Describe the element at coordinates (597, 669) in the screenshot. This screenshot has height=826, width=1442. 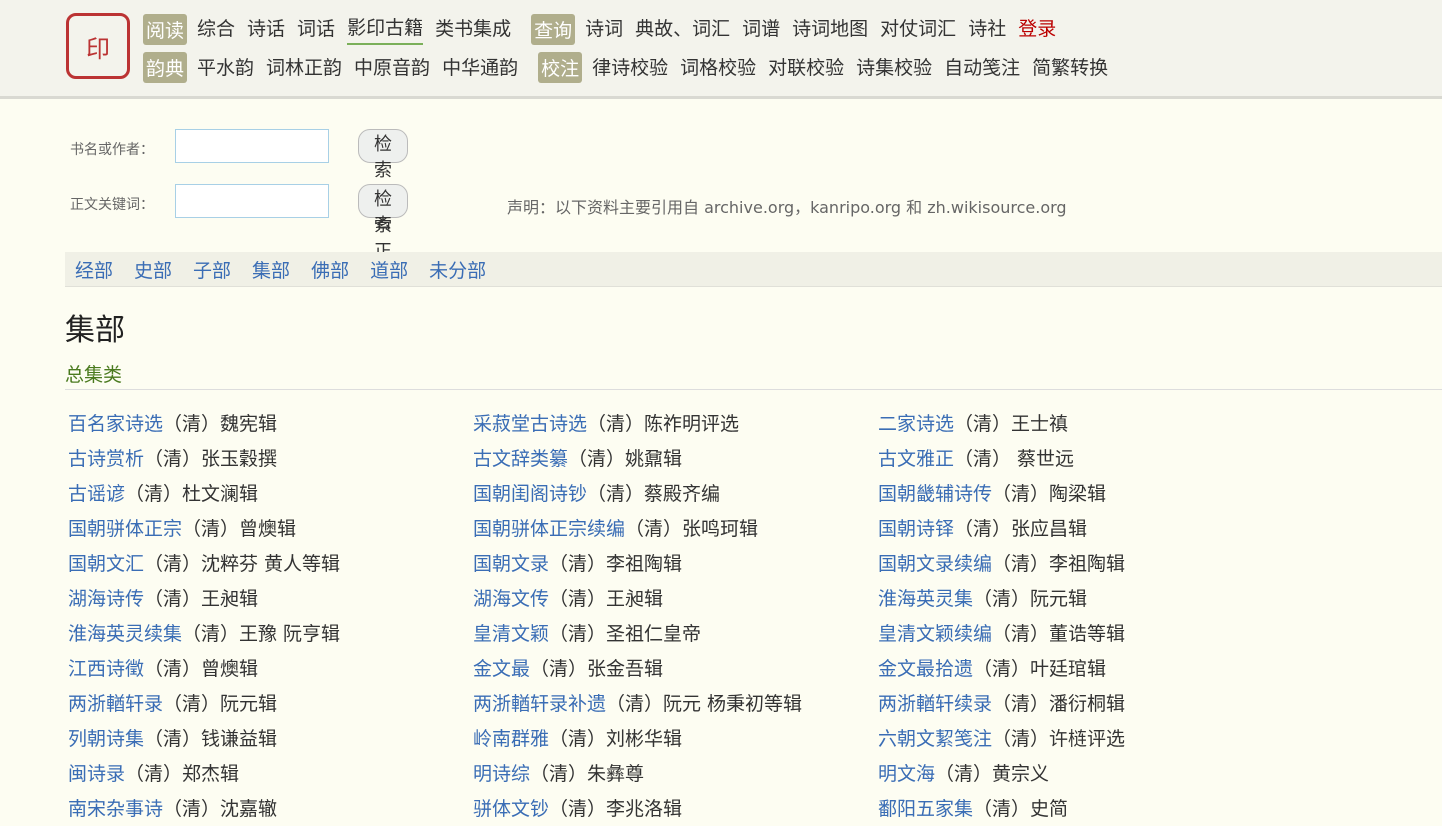
I see `book-author: （清）张金吾辑` at that location.